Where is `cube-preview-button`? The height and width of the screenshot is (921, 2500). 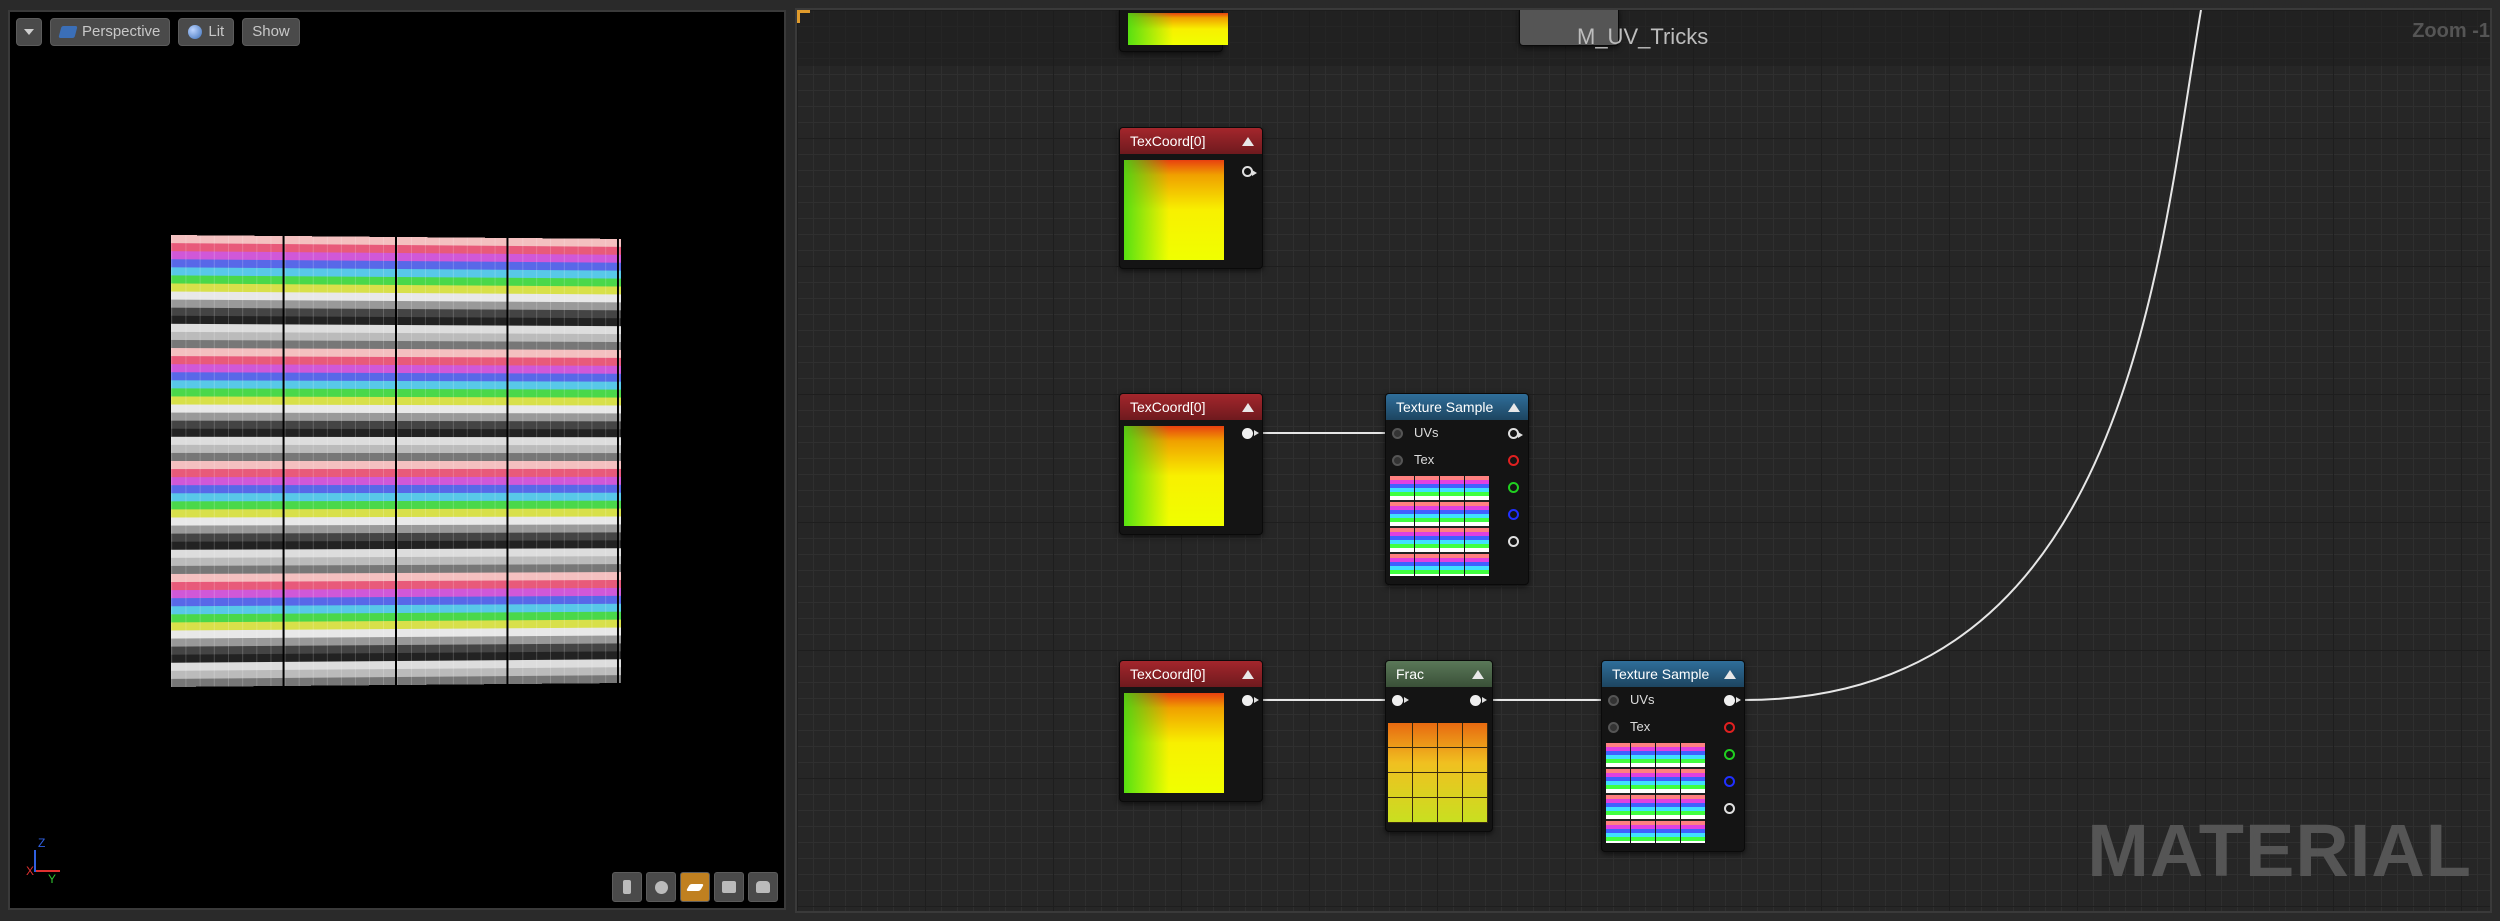 cube-preview-button is located at coordinates (729, 887).